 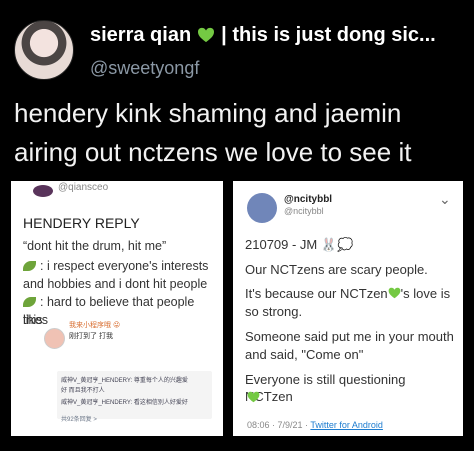 I want to click on author-avatar, so click(x=44, y=50).